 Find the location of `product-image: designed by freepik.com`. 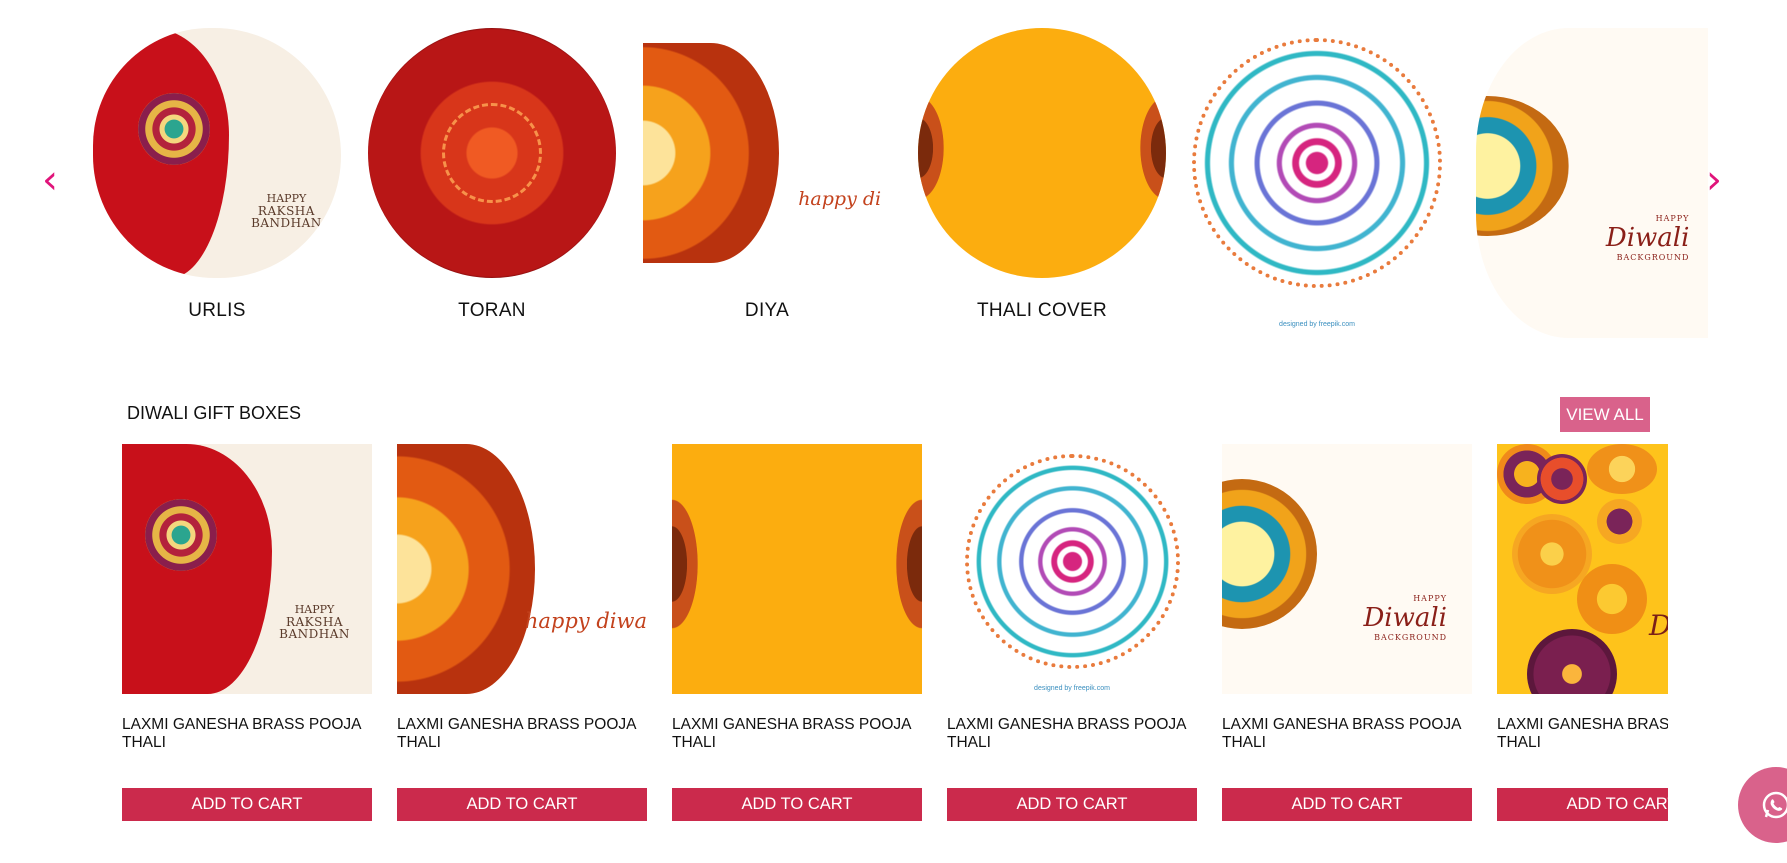

product-image: designed by freepik.com is located at coordinates (1072, 569).